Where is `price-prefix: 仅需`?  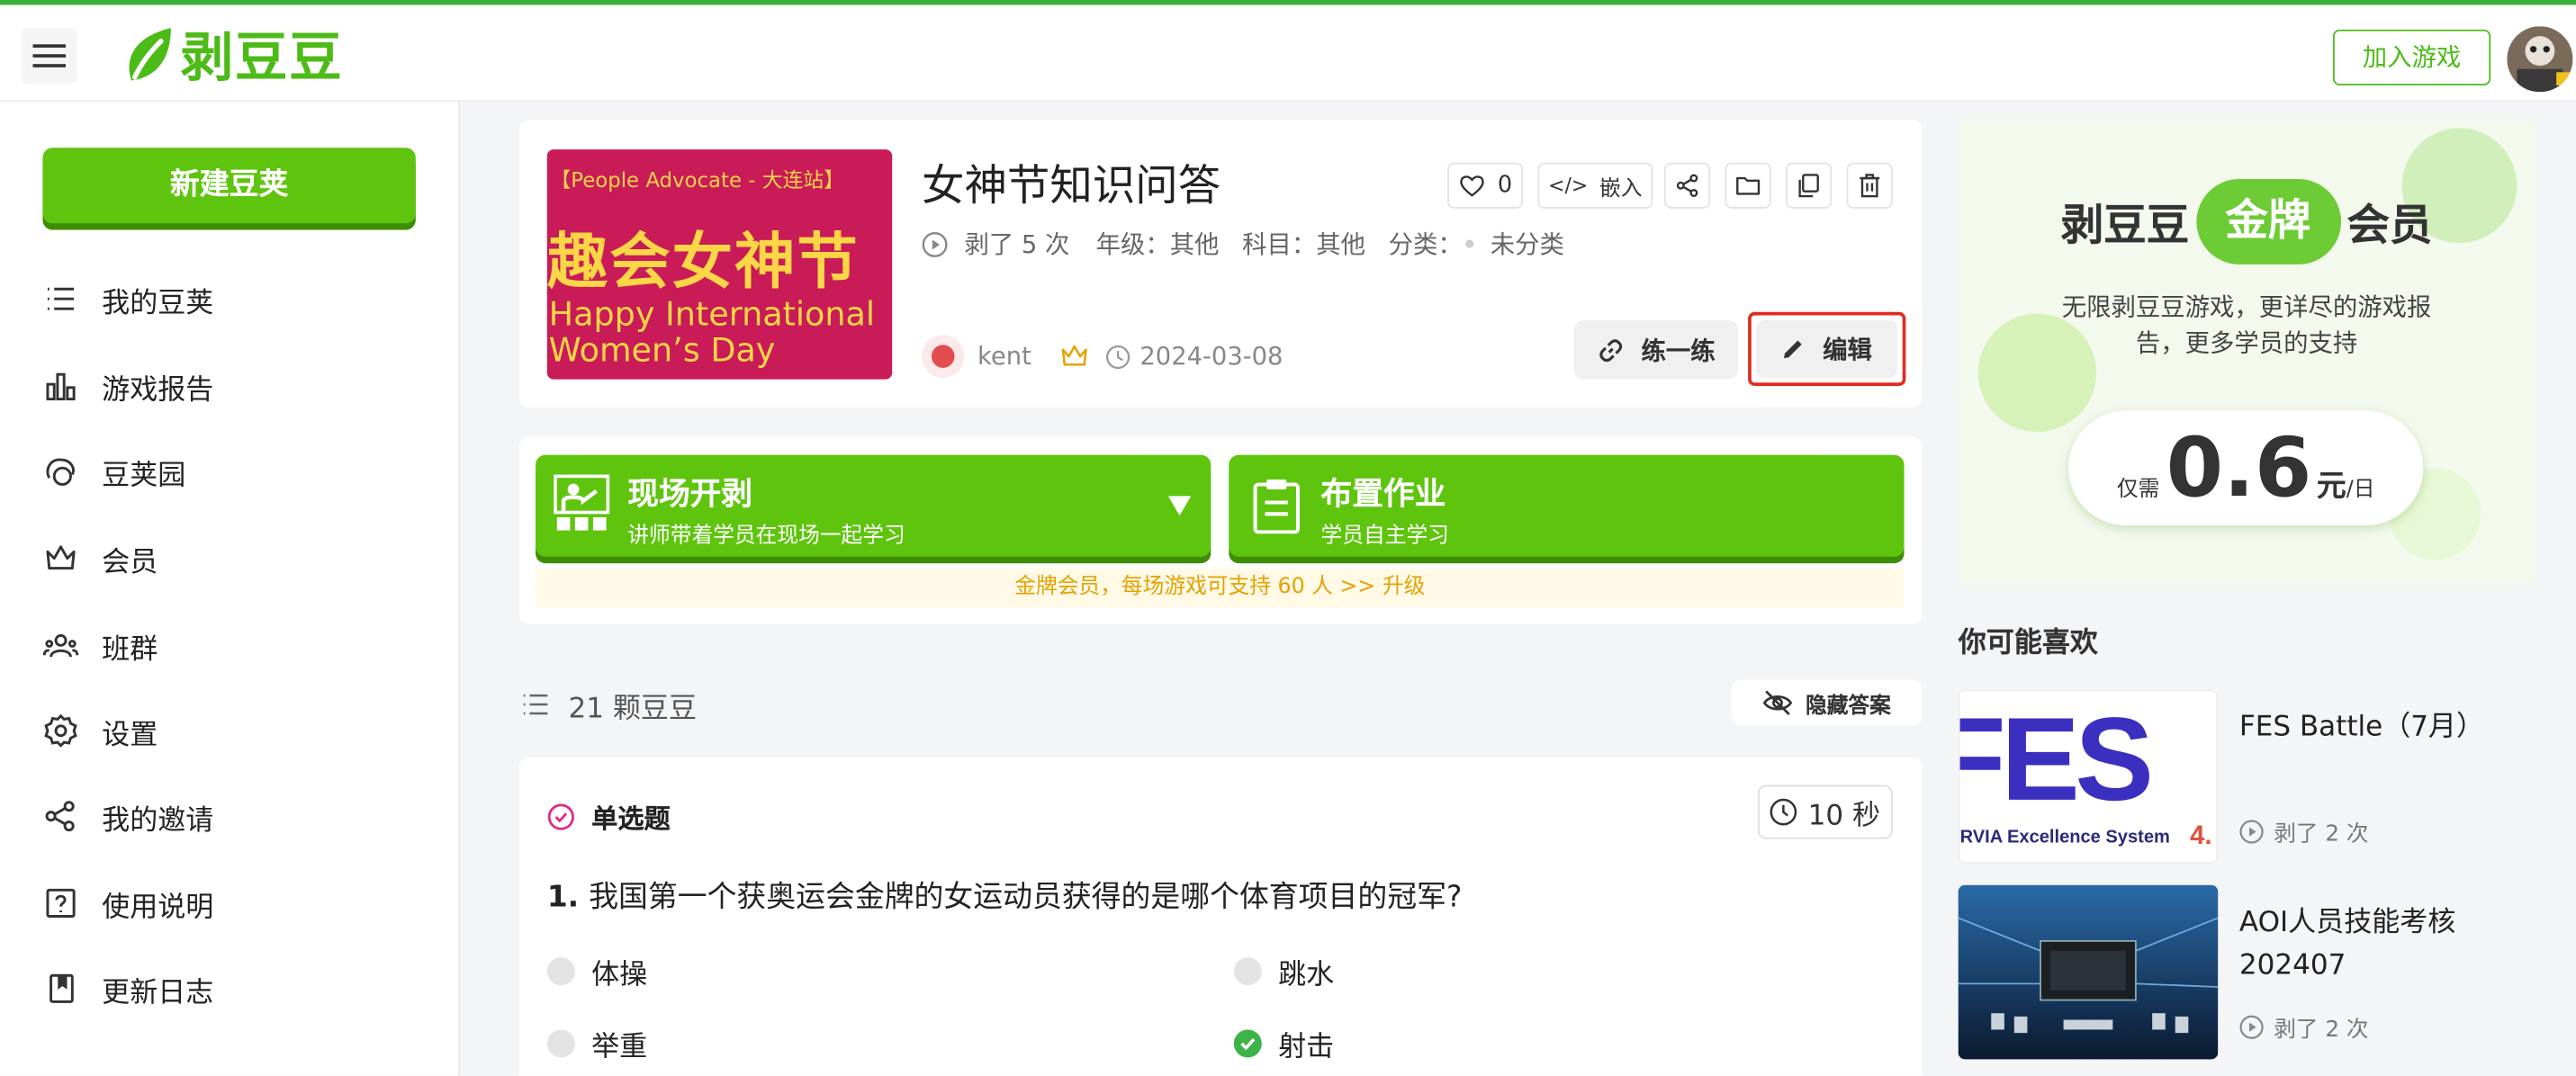 price-prefix: 仅需 is located at coordinates (2138, 490).